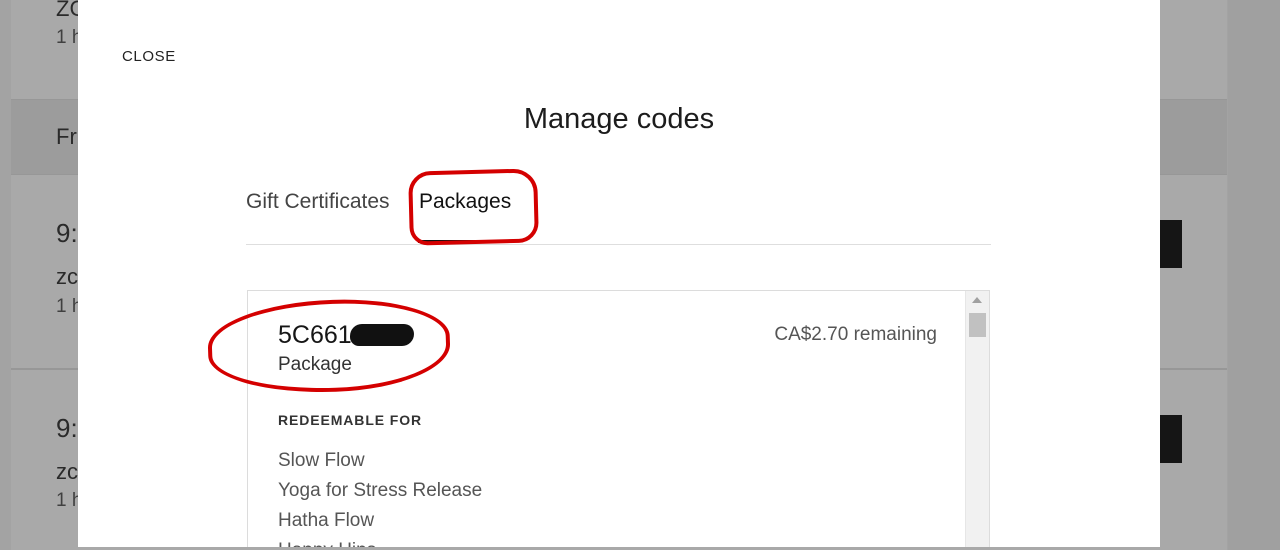 The width and height of the screenshot is (1280, 550). Describe the element at coordinates (977, 300) in the screenshot. I see `scroll-up-arrow-icon` at that location.